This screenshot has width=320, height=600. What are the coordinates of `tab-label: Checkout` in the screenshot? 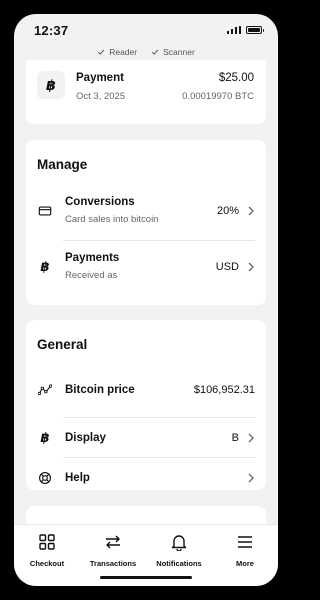 It's located at (47, 563).